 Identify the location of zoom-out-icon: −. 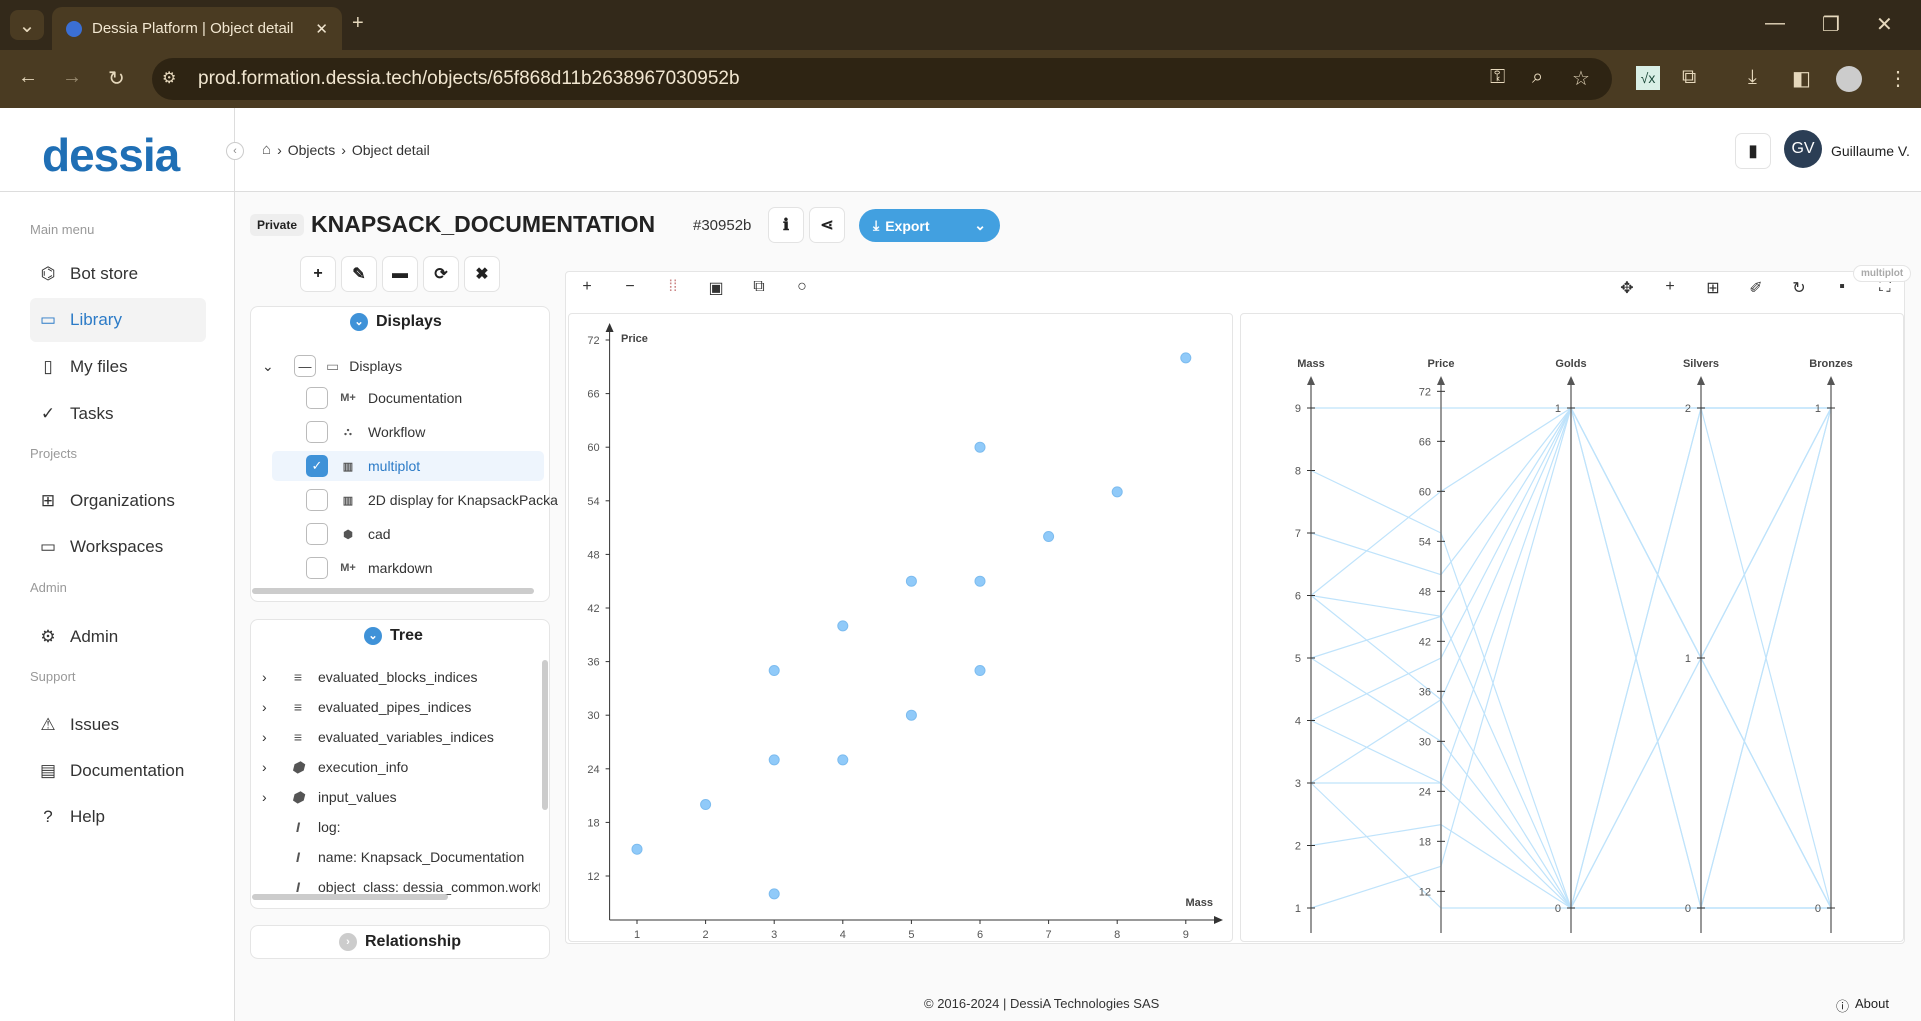
(630, 288).